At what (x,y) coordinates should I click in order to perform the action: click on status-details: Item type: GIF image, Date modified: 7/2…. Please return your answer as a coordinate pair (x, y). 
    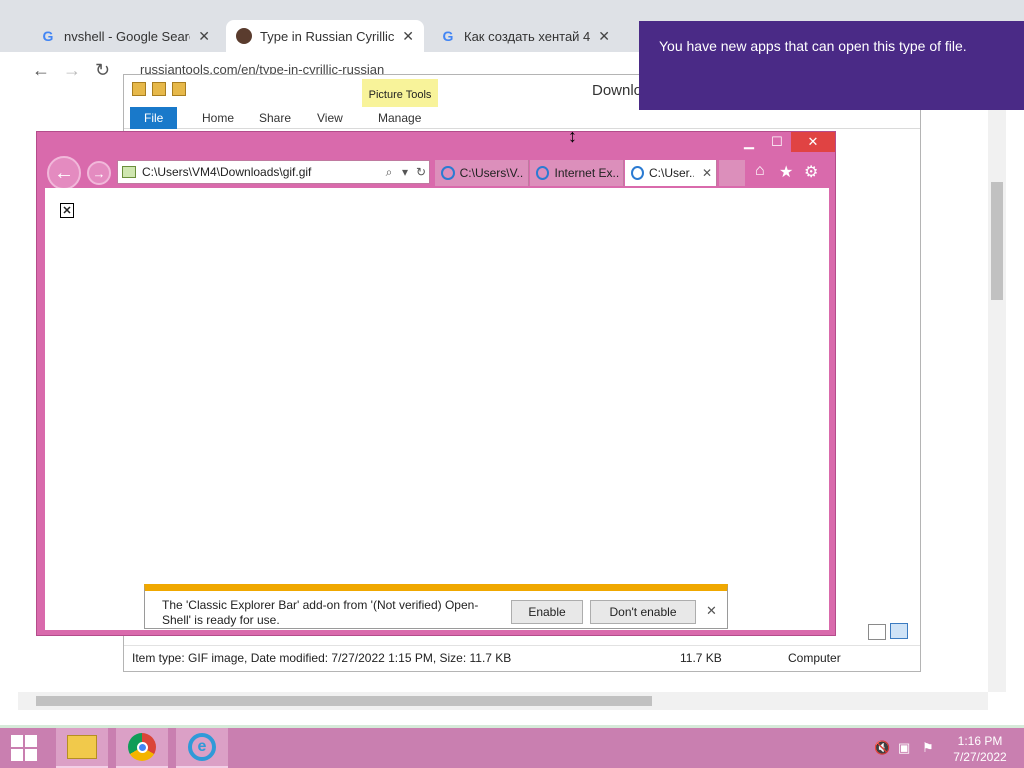
    Looking at the image, I should click on (322, 658).